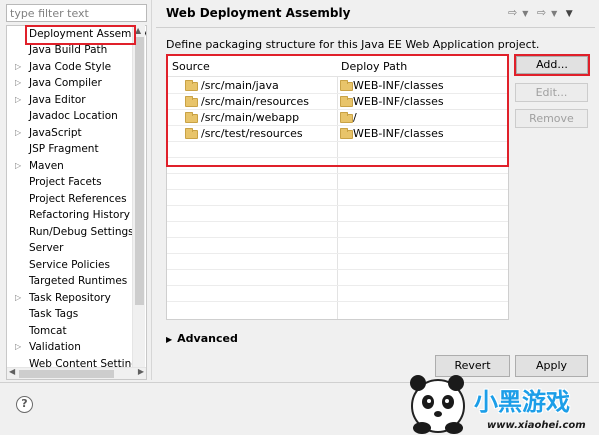 The height and width of the screenshot is (435, 599). I want to click on tree-item-label: JSP Fragment, so click(64, 149).